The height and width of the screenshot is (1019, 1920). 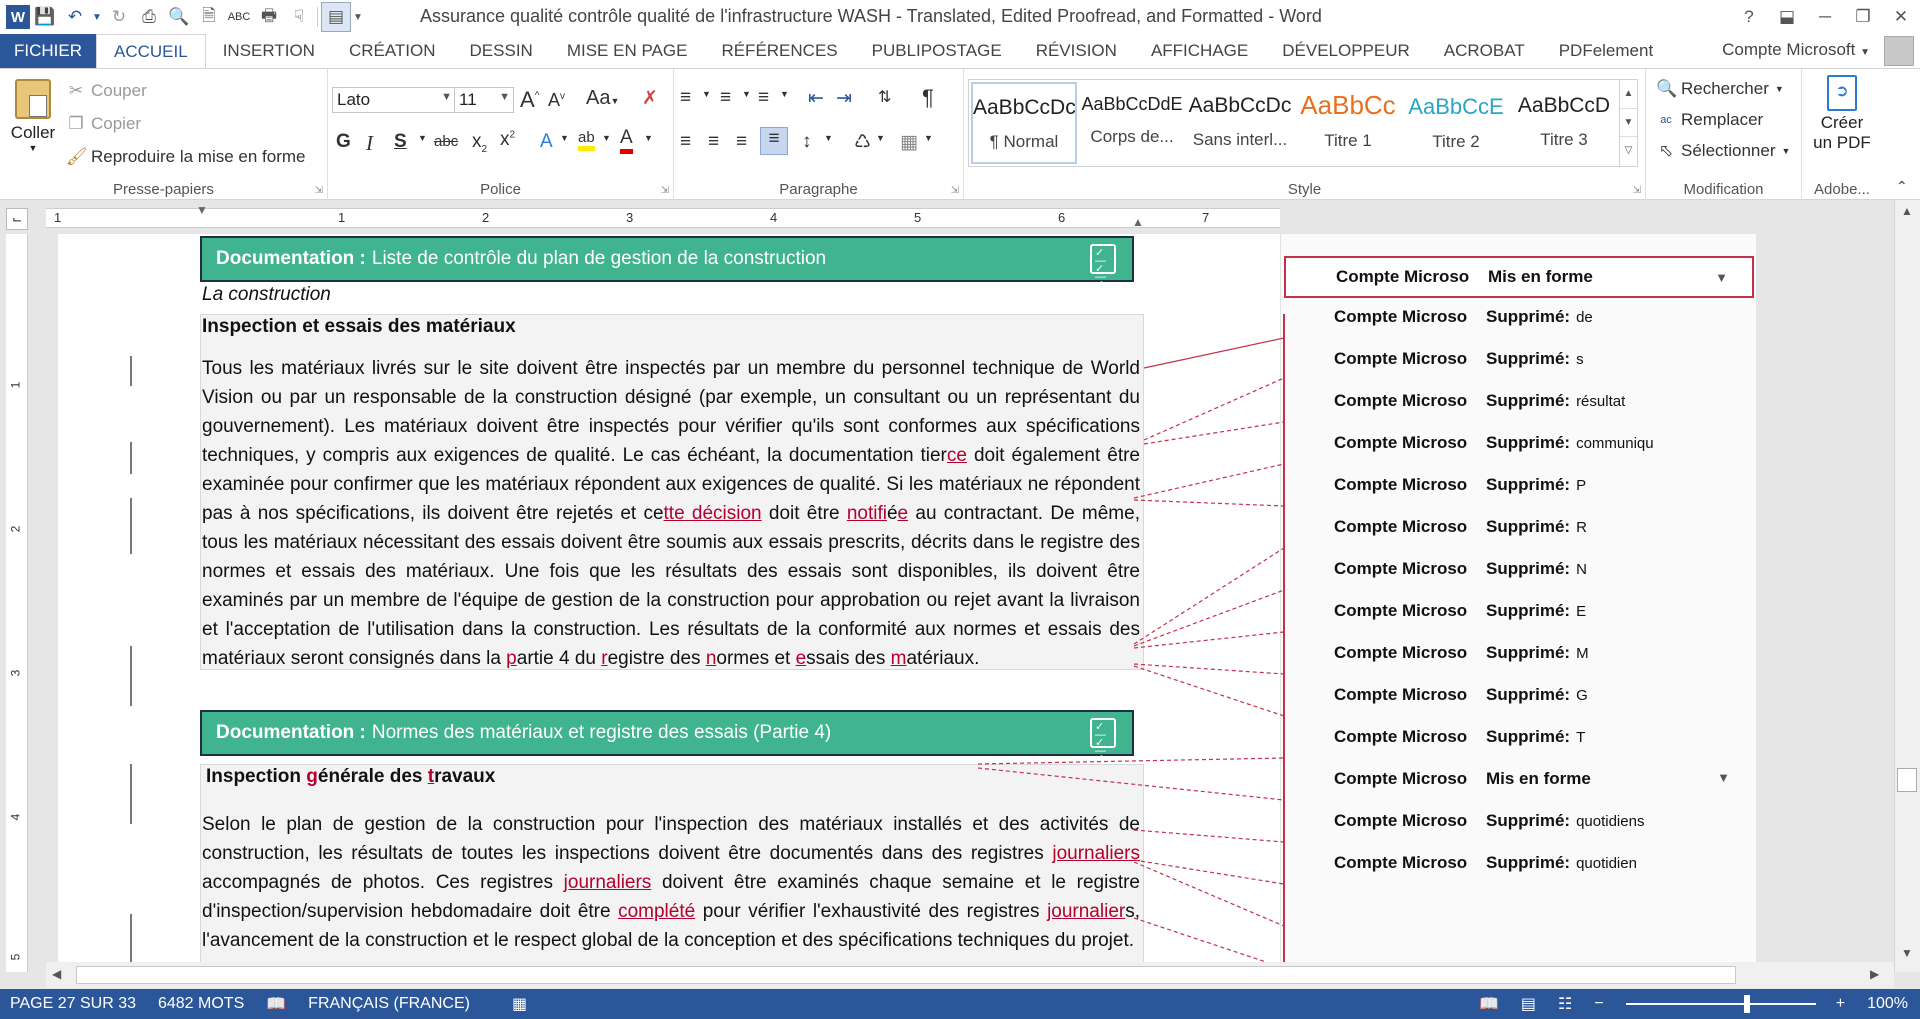 What do you see at coordinates (1564, 123) in the screenshot?
I see `style-heading-3: AaBbCcD Titre 3` at bounding box center [1564, 123].